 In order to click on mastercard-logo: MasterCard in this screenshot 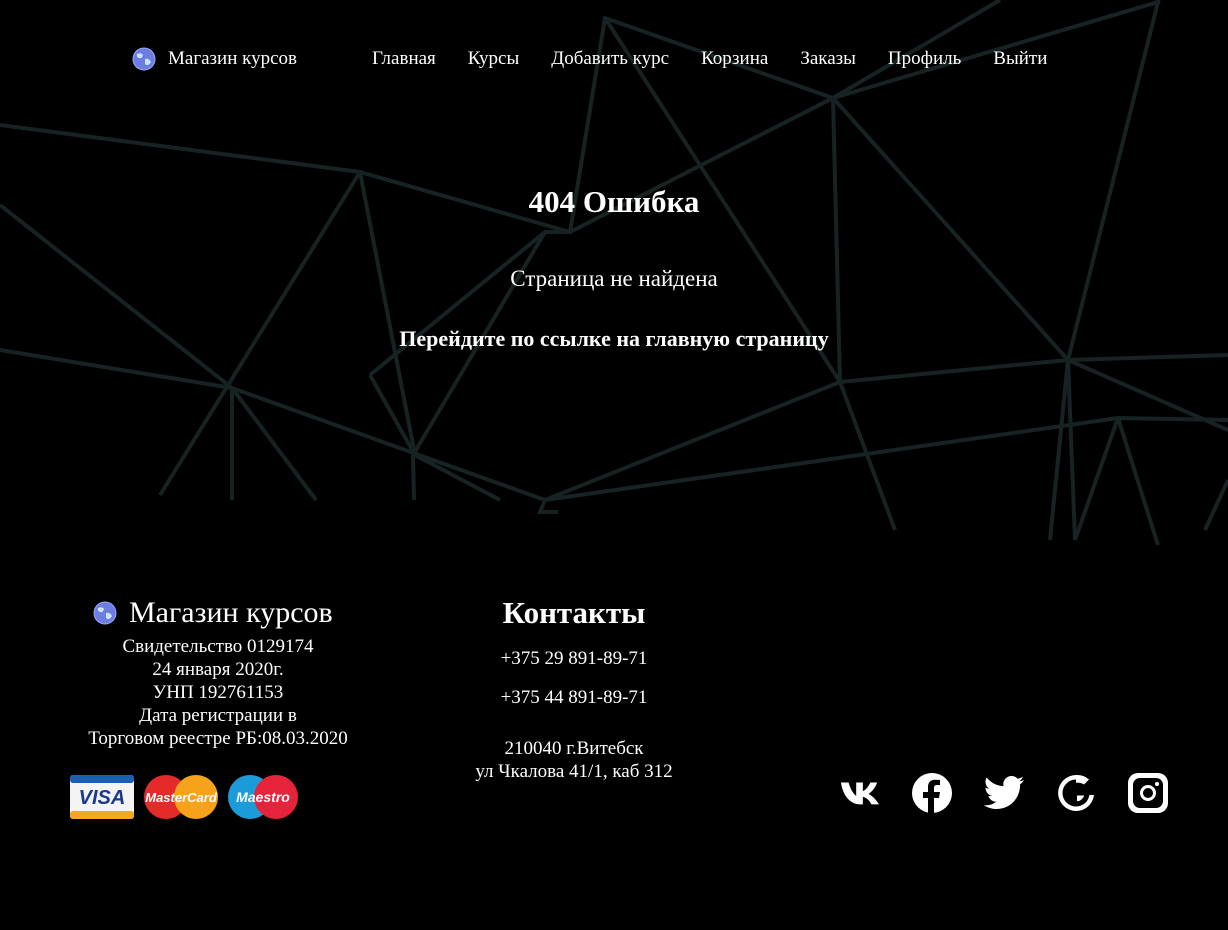, I will do `click(181, 797)`.